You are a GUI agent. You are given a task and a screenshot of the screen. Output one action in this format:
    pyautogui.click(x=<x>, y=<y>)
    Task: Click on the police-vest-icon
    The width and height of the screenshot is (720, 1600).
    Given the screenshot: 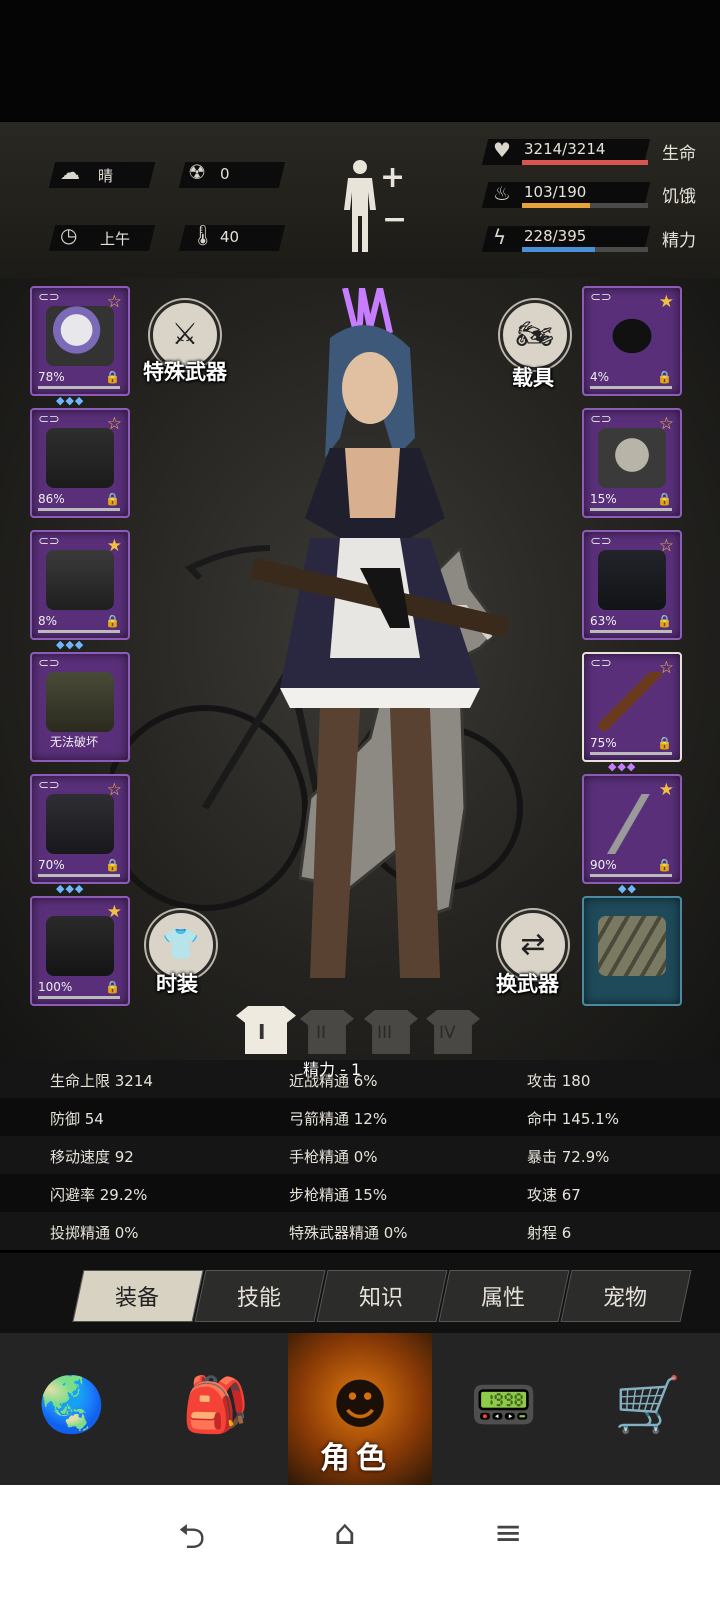 What is the action you would take?
    pyautogui.click(x=632, y=580)
    